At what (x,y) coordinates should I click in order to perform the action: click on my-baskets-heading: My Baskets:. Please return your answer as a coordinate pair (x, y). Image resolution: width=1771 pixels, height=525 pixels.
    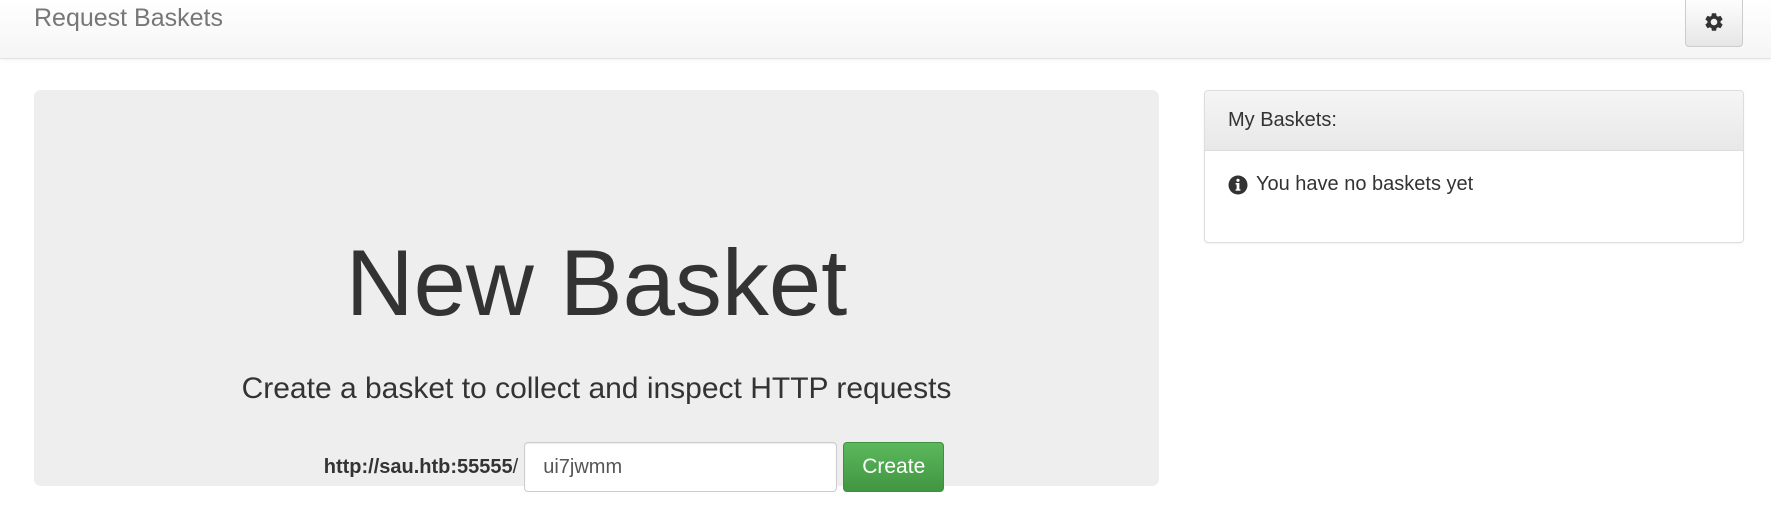
    Looking at the image, I should click on (1474, 121).